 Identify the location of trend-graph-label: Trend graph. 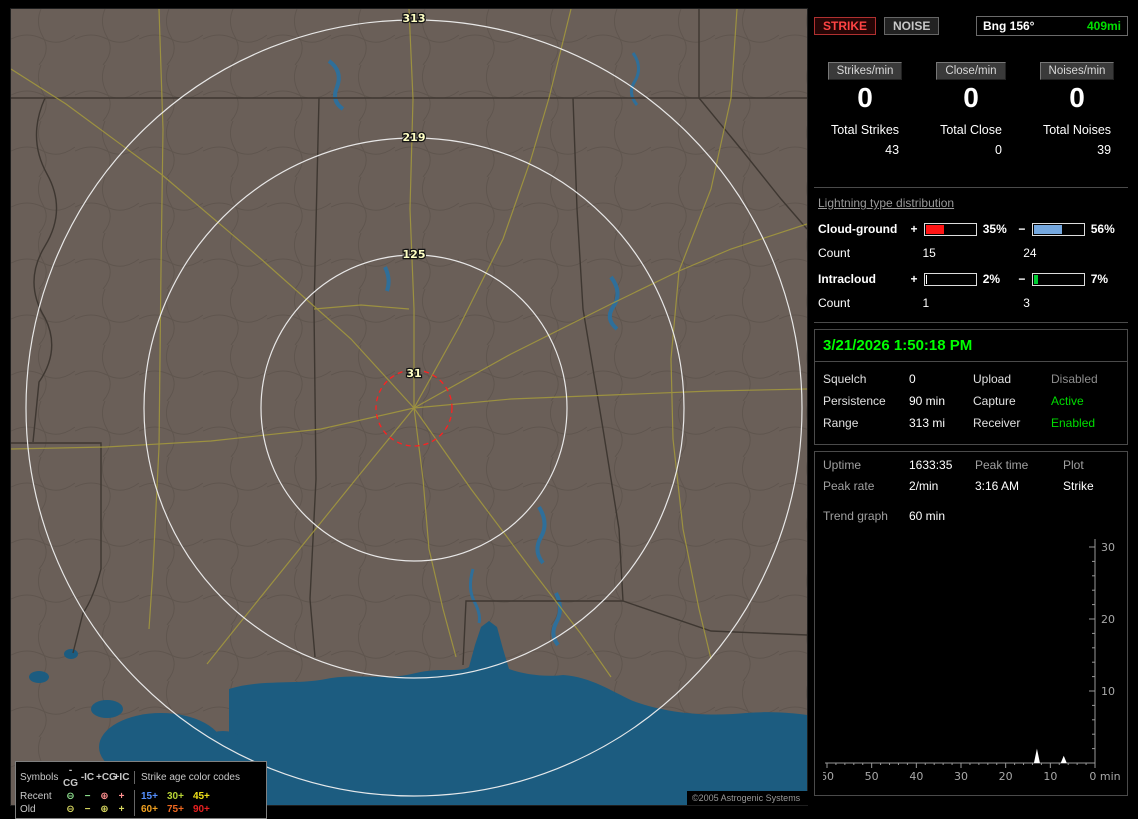
(855, 516).